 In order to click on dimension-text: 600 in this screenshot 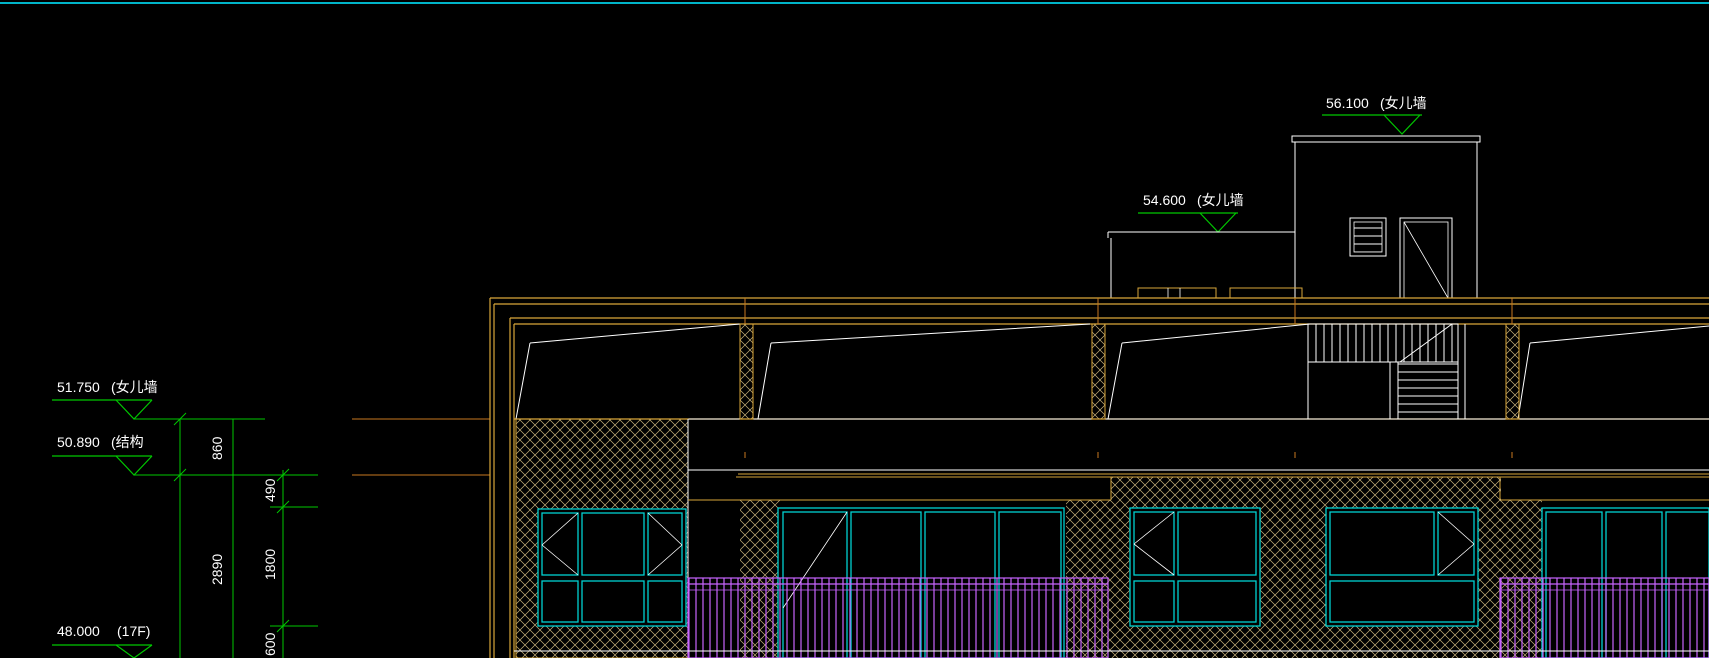, I will do `click(270, 644)`.